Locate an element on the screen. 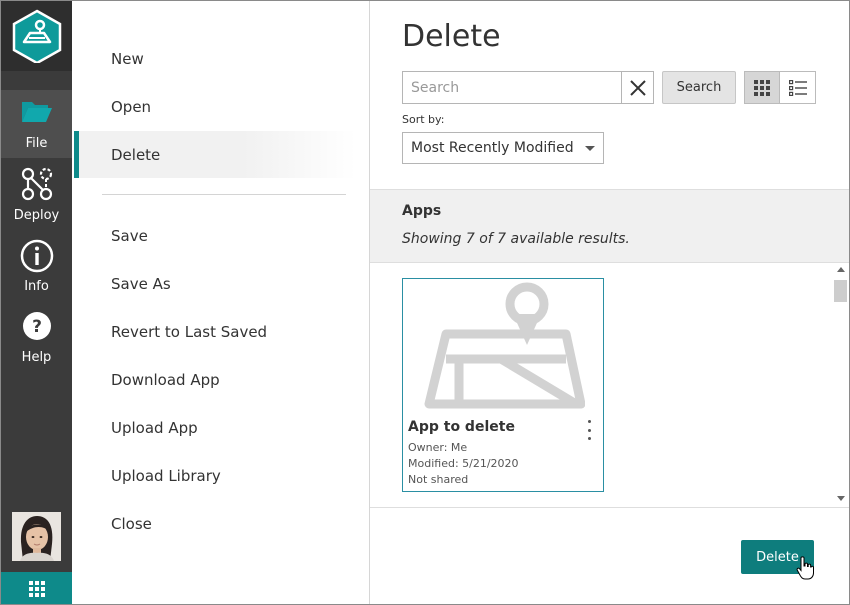 The image size is (850, 605). close-icon is located at coordinates (638, 87).